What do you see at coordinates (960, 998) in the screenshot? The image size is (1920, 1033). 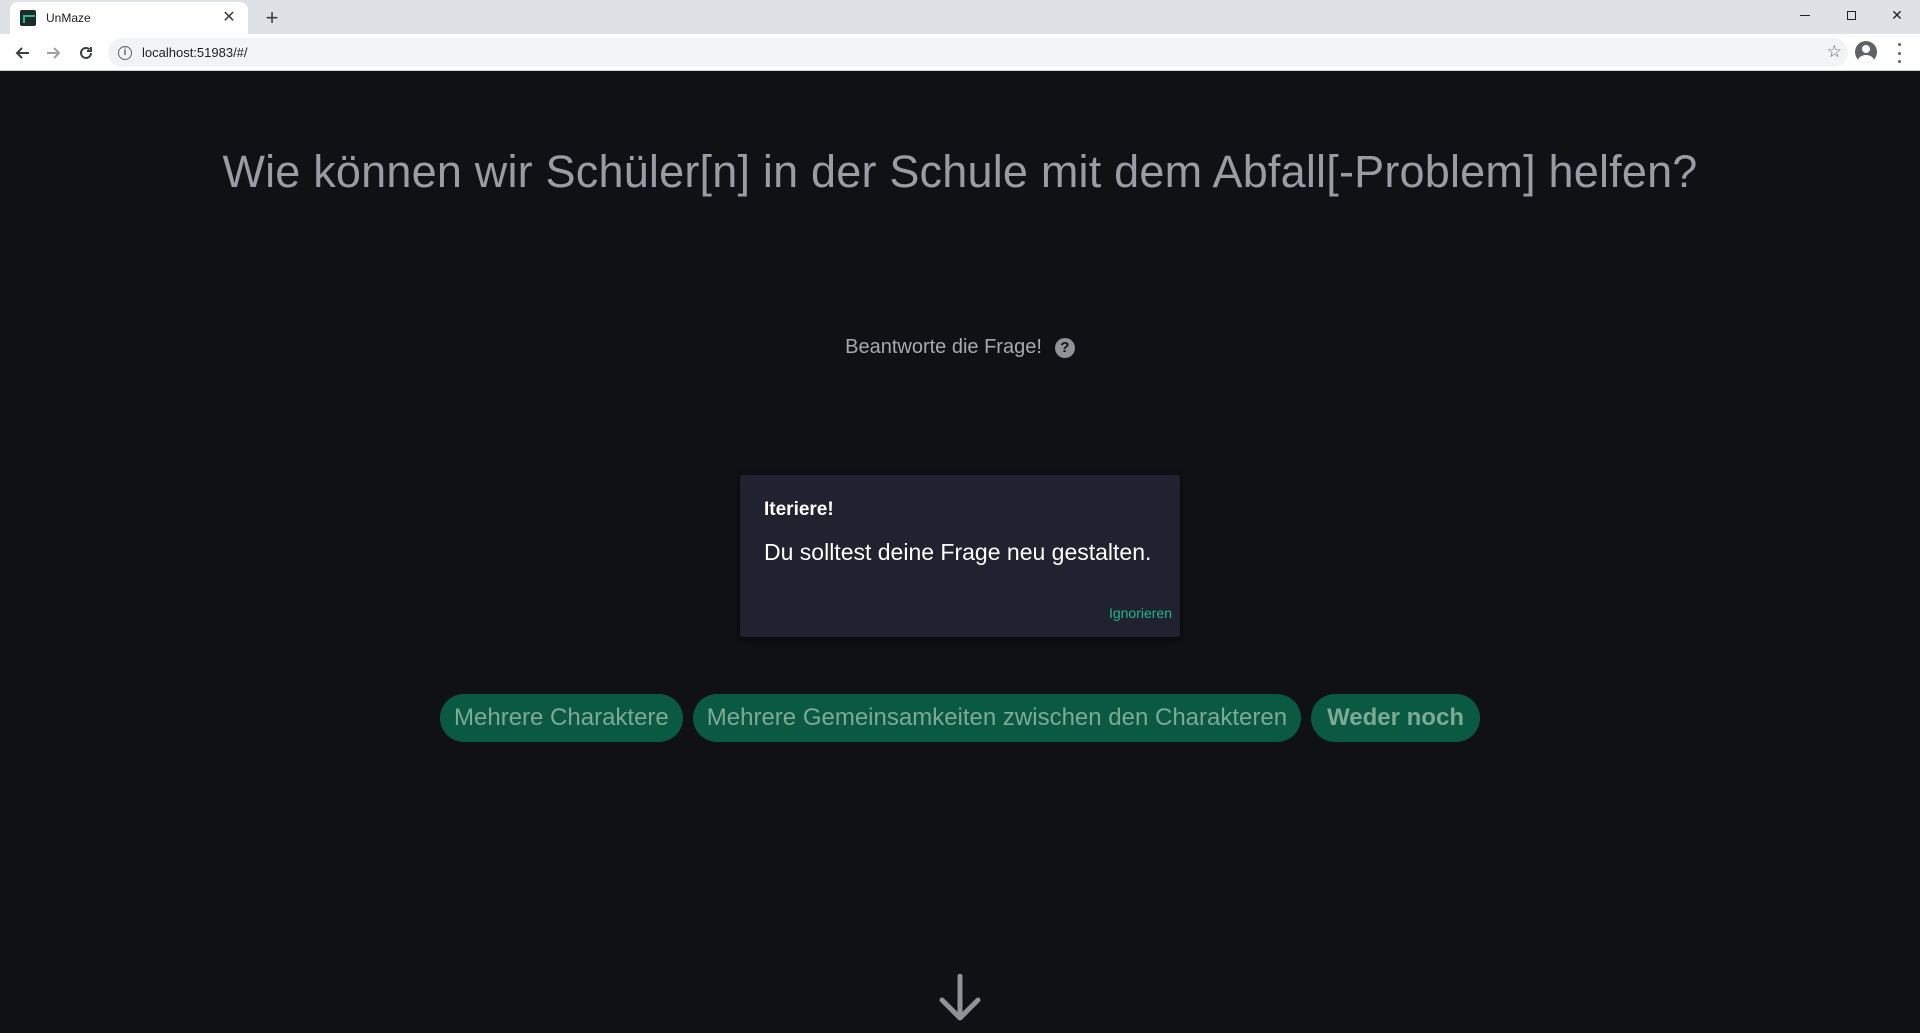 I see `arrow-down-icon` at bounding box center [960, 998].